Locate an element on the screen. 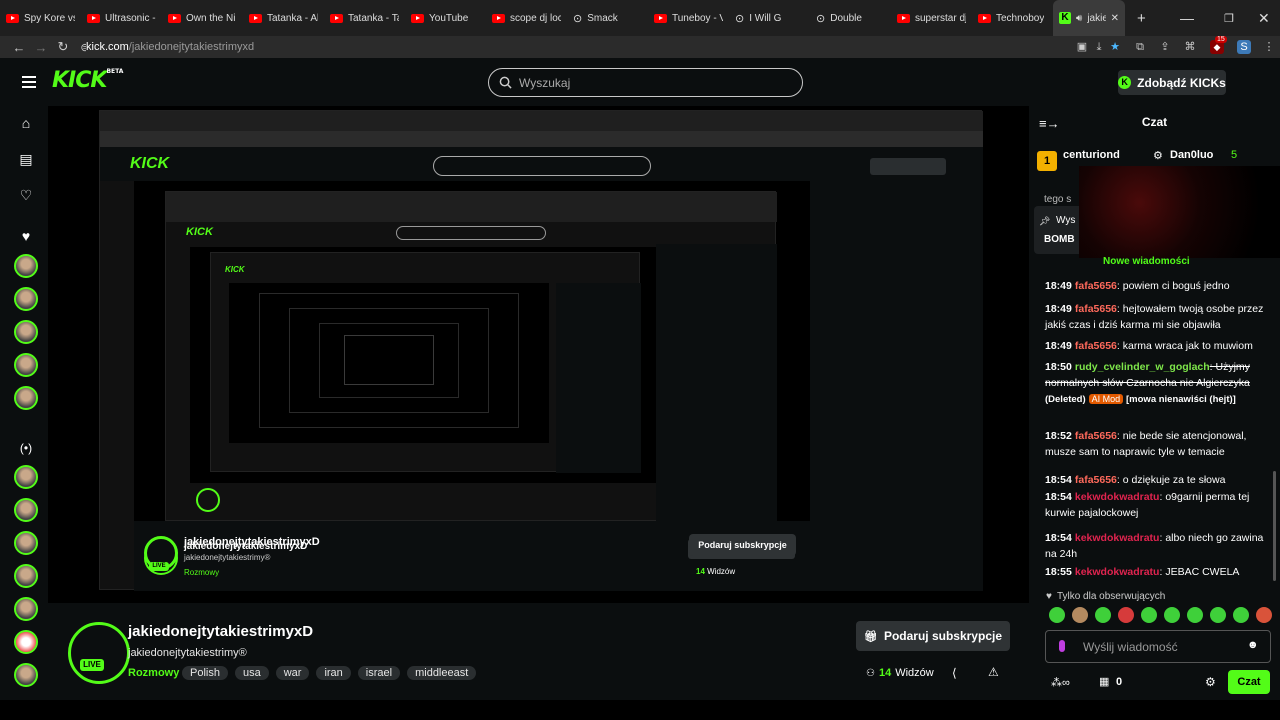 The width and height of the screenshot is (1280, 720). get-kicks-button: K Zdobądź KICKs is located at coordinates (1172, 82).